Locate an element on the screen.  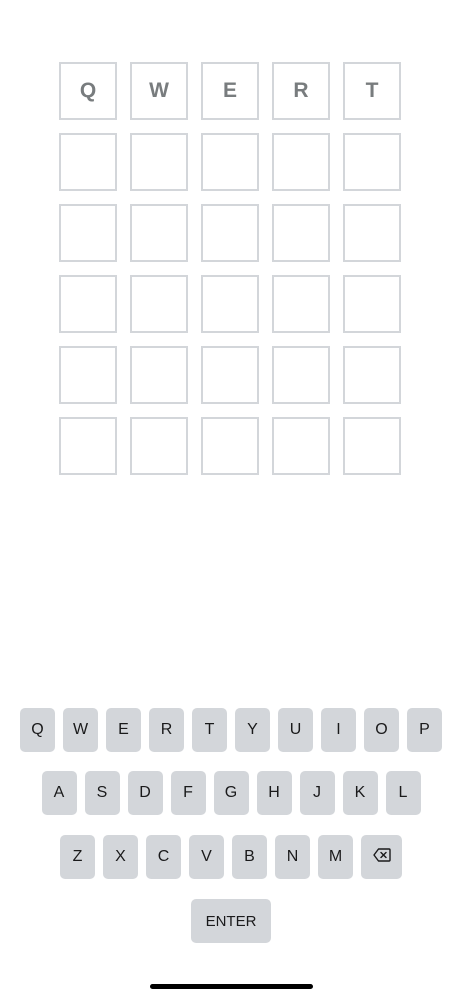
board-tile: T is located at coordinates (372, 91).